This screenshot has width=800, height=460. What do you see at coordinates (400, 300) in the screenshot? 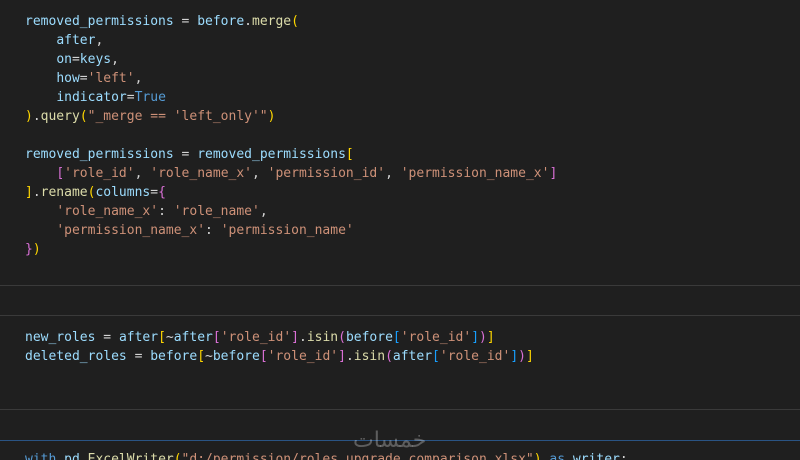
I see `cell-1-output-area` at bounding box center [400, 300].